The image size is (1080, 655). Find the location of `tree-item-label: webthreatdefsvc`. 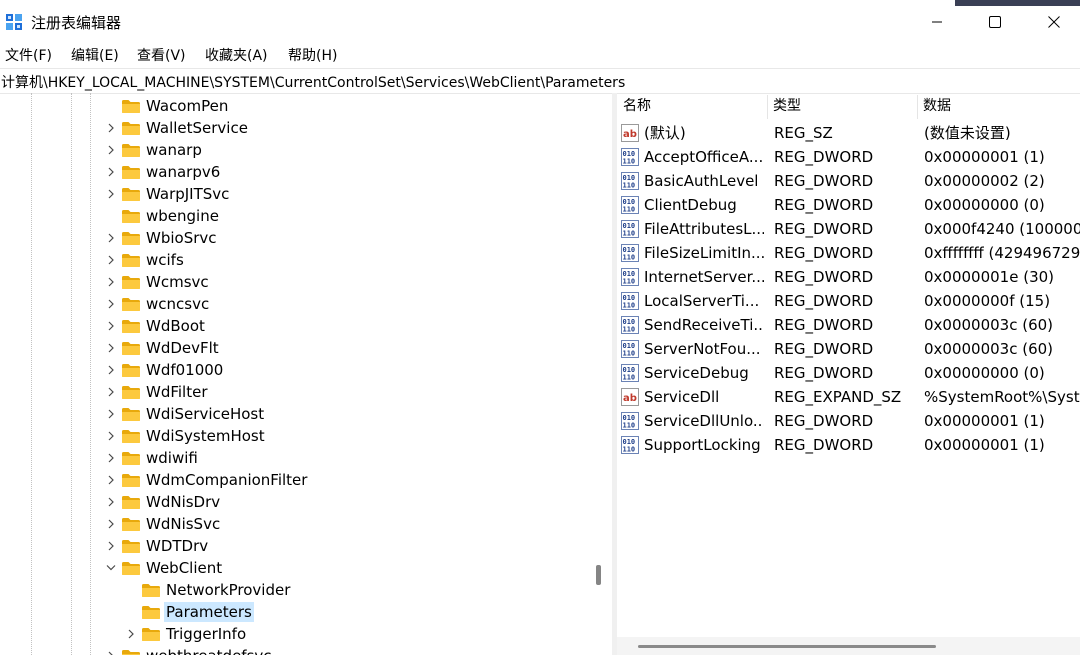

tree-item-label: webthreatdefsvc is located at coordinates (209, 650).